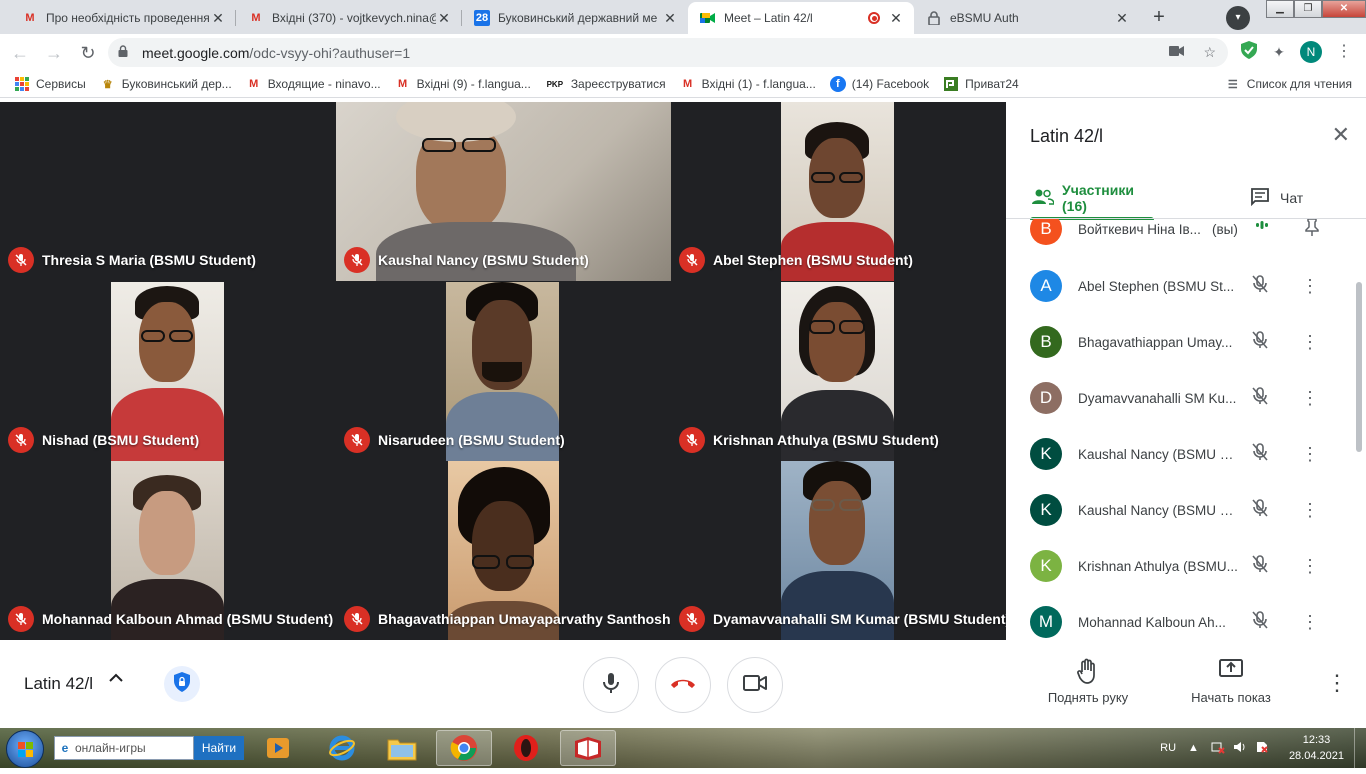 The height and width of the screenshot is (774, 1366). I want to click on show-hidden-icons-icon: ▲, so click(1193, 748).